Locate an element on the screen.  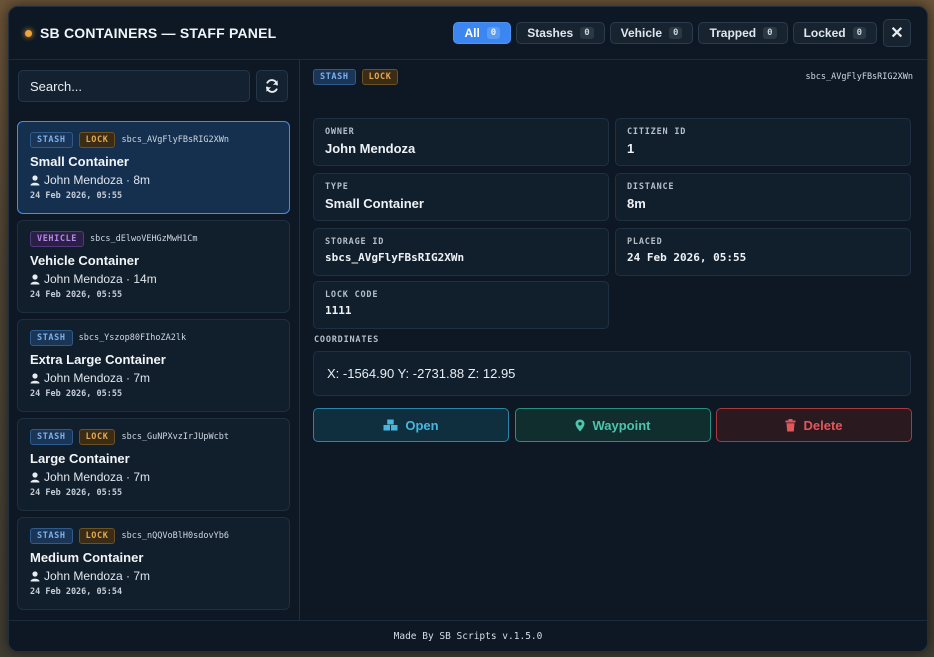
filter-all: All 0 is located at coordinates (482, 33).